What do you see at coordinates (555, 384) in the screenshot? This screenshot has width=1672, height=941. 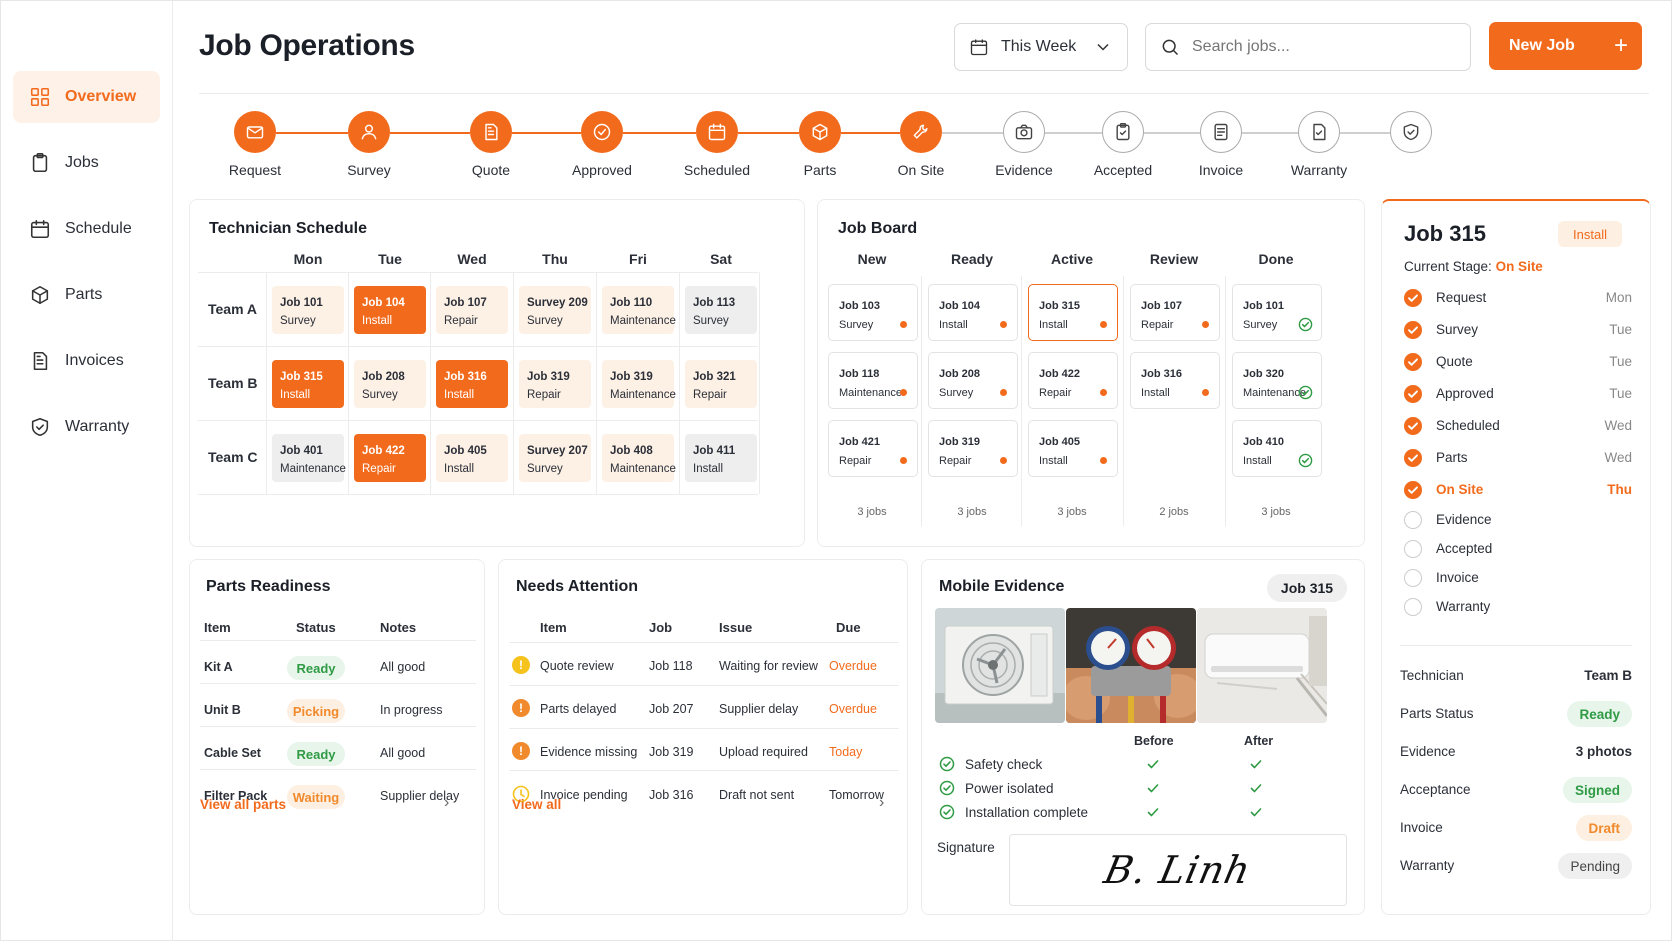 I see `schedule-job-chip: Job 319 Repair` at bounding box center [555, 384].